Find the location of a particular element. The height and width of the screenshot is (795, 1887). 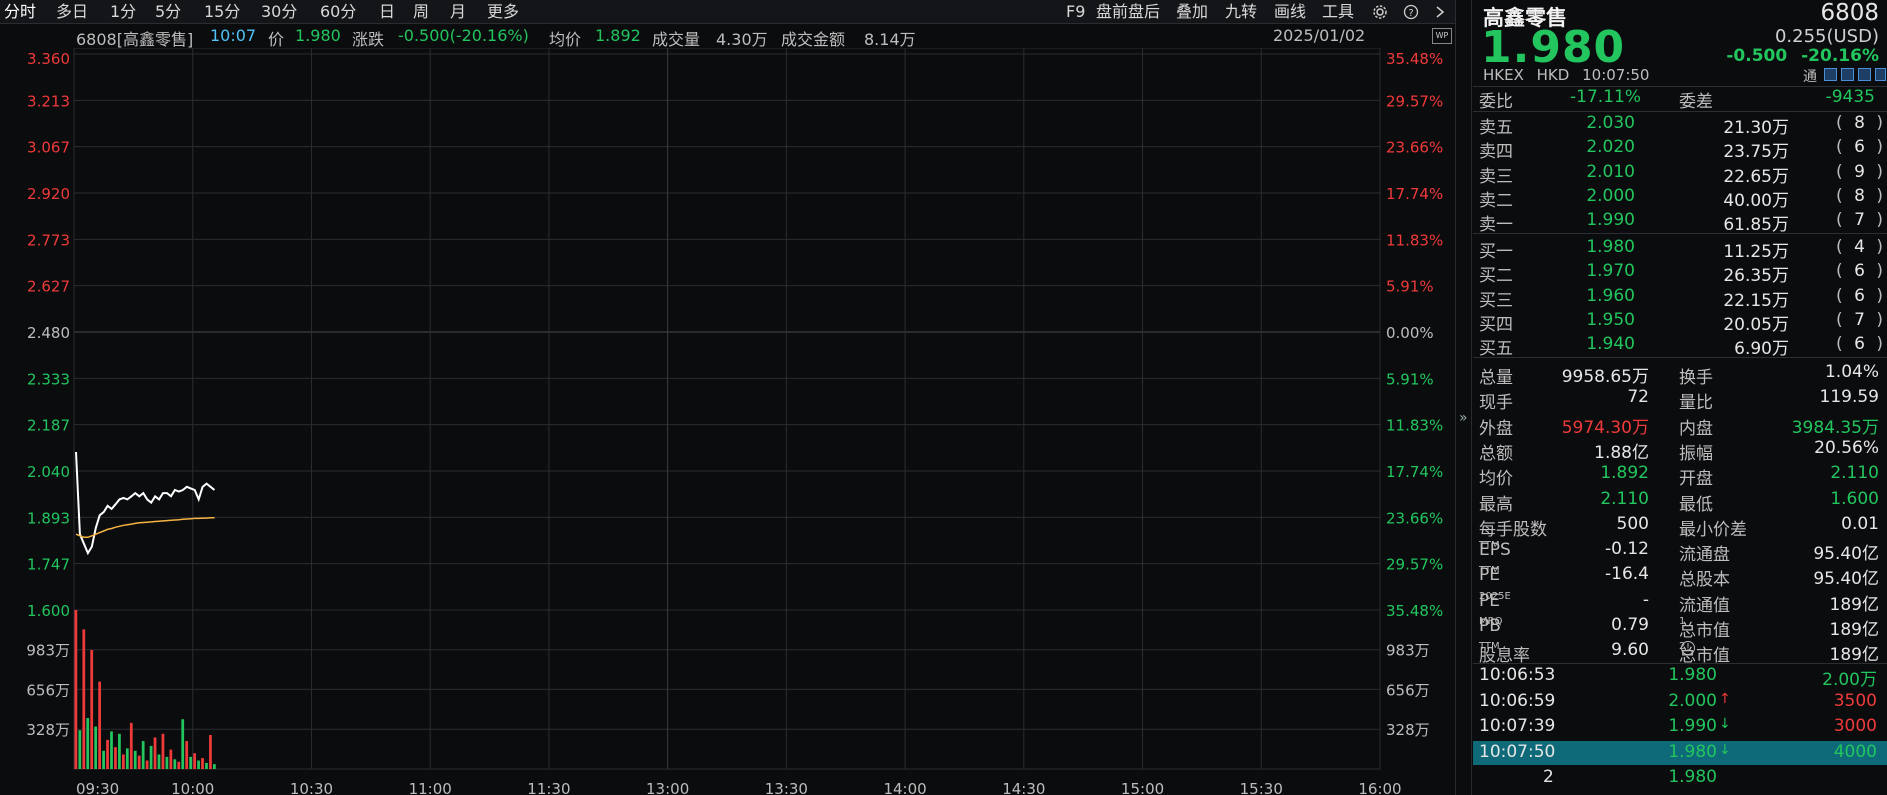

window-icon is located at coordinates (1847, 74).